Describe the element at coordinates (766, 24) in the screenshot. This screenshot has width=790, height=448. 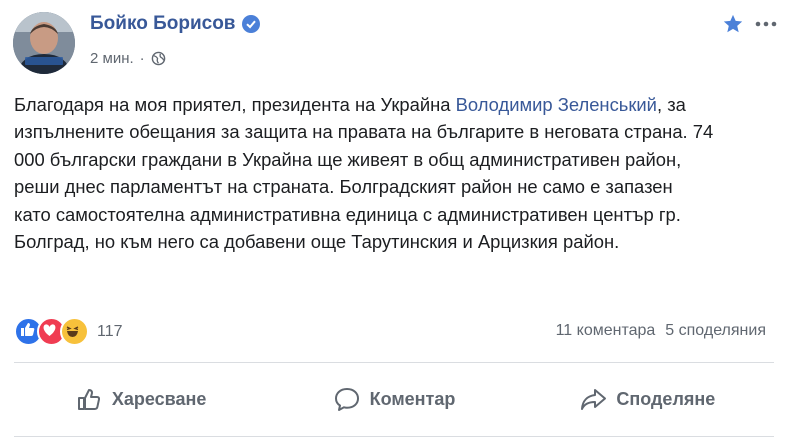
I see `more-options-icon` at that location.